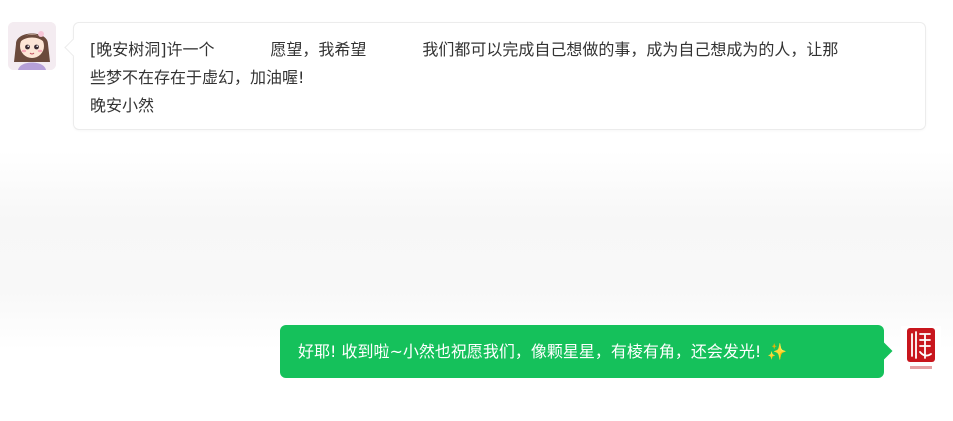  I want to click on received-message-line-2: 些梦不在存在于虚幻，加油喔!, so click(197, 77).